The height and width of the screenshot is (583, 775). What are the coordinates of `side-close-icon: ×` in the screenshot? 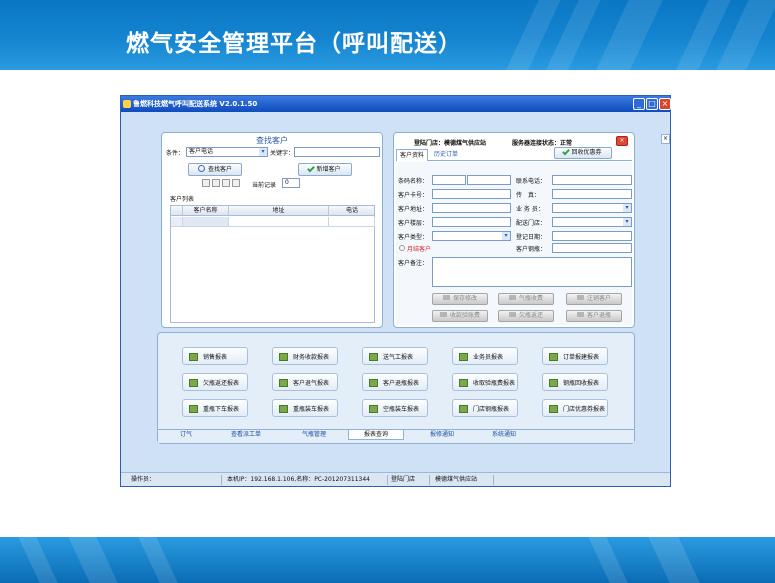 It's located at (665, 139).